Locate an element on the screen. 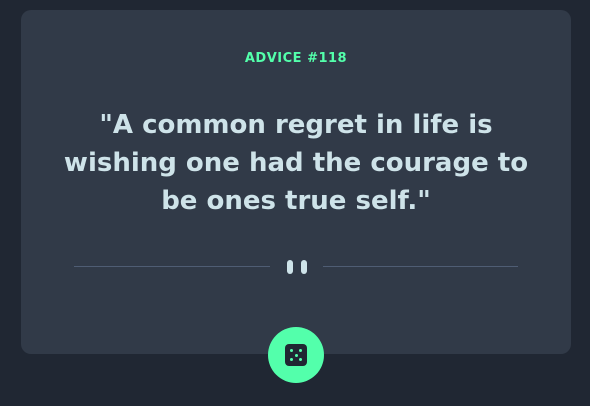  advice-id: ADVICE #118 is located at coordinates (296, 58).